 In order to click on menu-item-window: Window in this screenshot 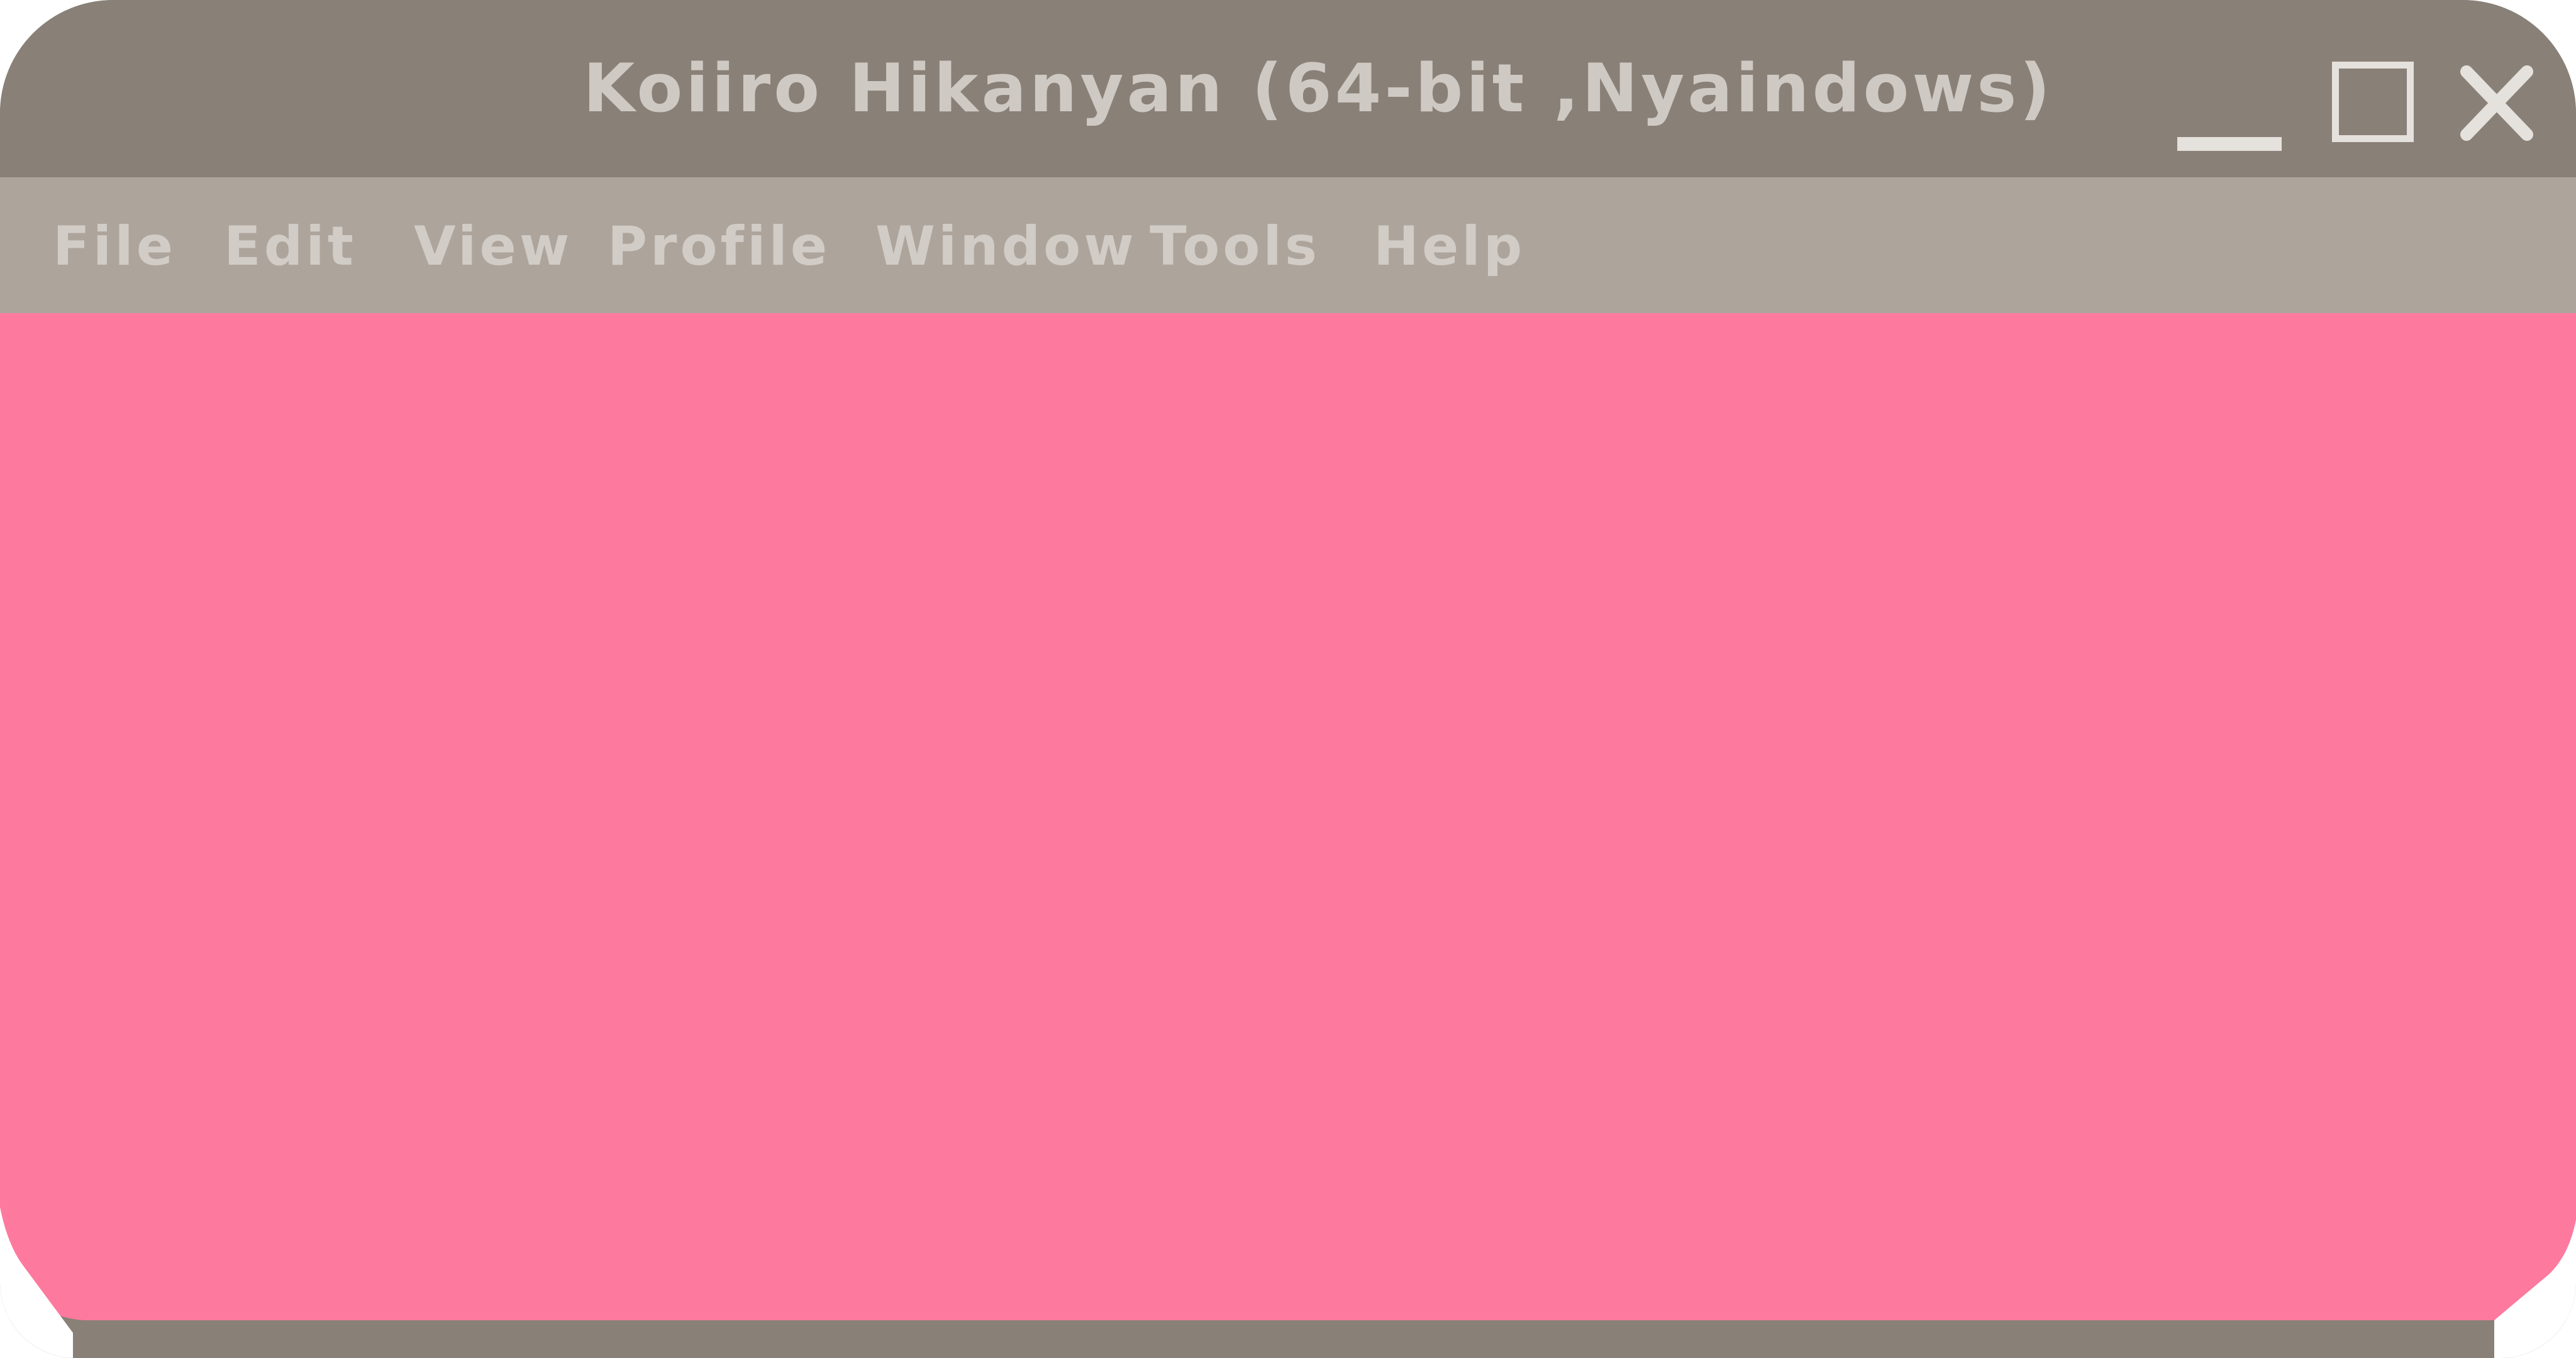, I will do `click(1006, 246)`.